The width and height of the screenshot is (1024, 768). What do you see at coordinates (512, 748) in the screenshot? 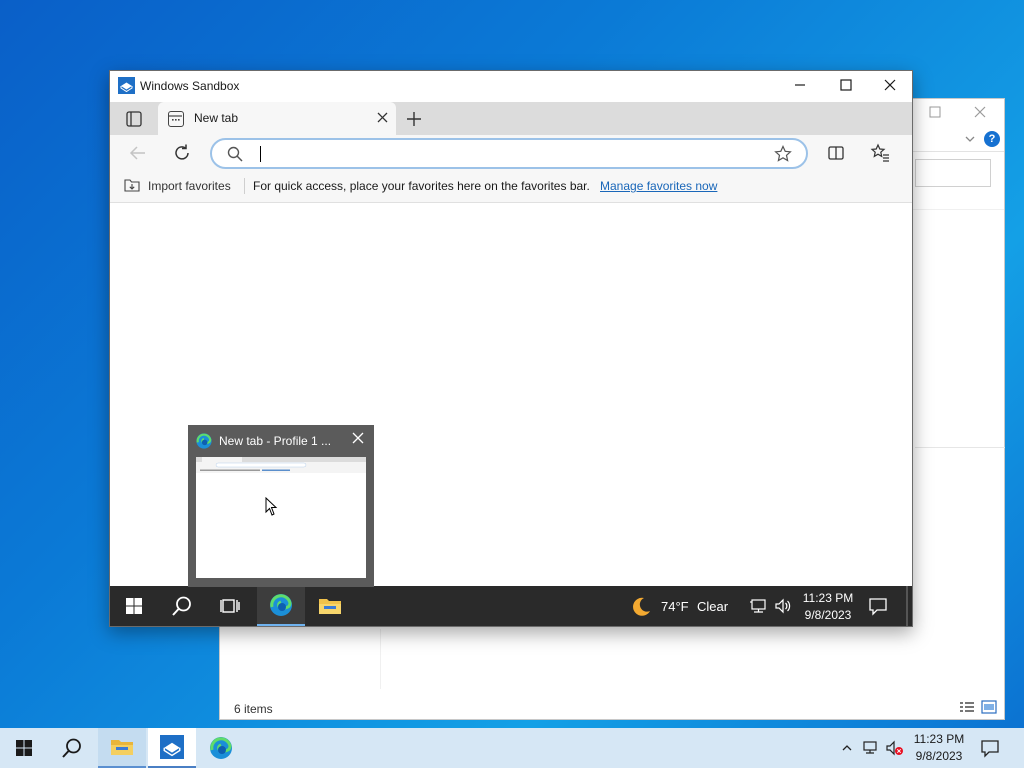
I see `host-taskbar: 11:23 PM 9/8/2023` at bounding box center [512, 748].